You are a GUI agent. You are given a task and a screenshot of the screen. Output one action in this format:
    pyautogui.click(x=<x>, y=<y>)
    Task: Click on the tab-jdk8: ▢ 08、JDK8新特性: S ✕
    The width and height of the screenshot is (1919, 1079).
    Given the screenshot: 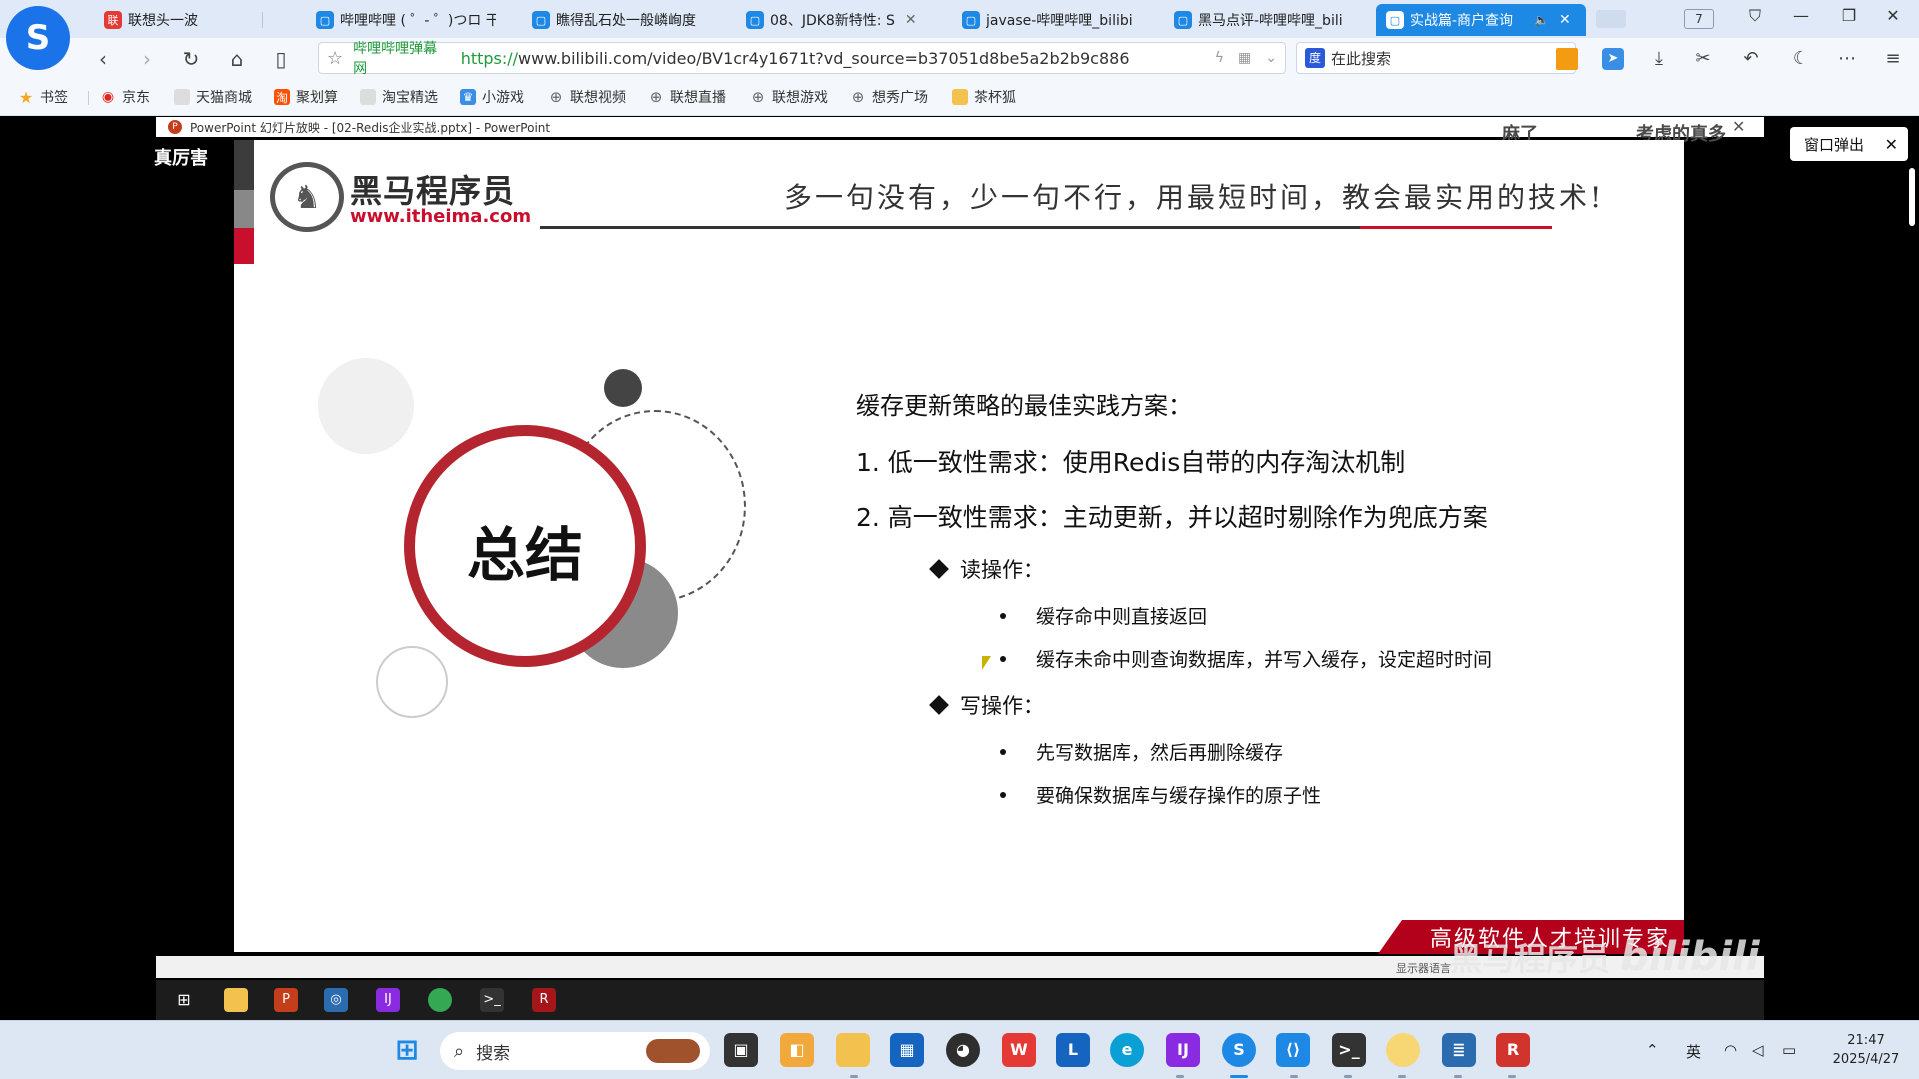 What is the action you would take?
    pyautogui.click(x=836, y=20)
    